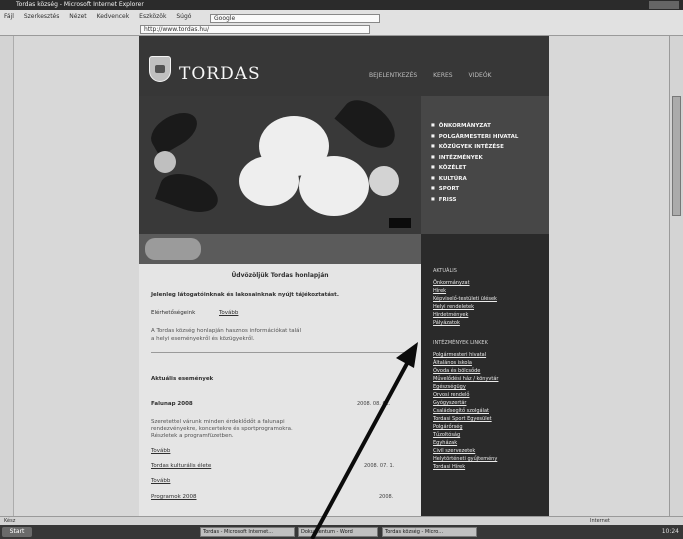 The width and height of the screenshot is (683, 539). I want to click on contact-link: Tovább, so click(228, 313).